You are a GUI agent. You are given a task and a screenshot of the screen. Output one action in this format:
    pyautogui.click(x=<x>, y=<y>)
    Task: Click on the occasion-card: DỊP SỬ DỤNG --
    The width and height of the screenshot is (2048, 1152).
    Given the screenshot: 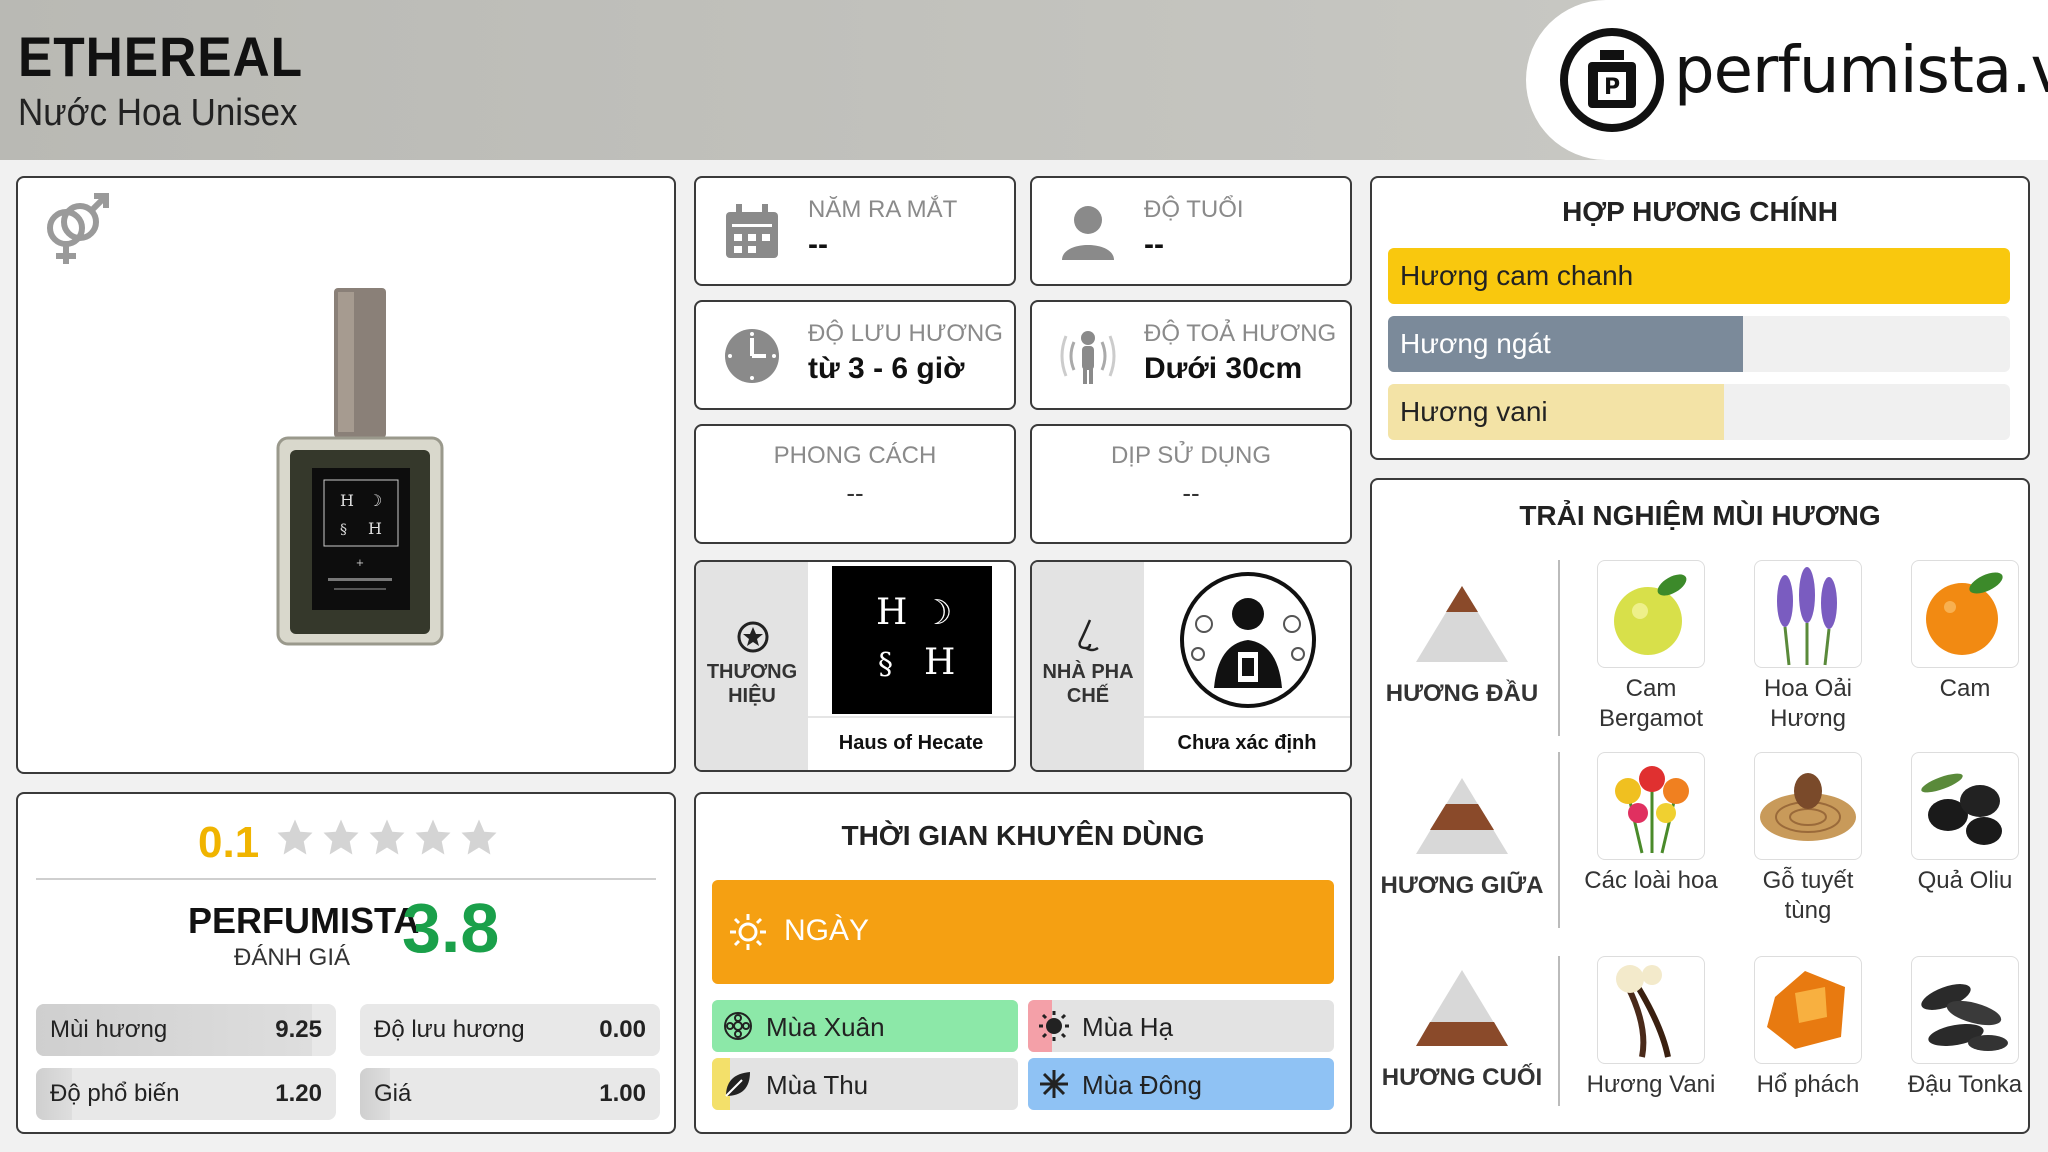 What is the action you would take?
    pyautogui.click(x=1191, y=484)
    